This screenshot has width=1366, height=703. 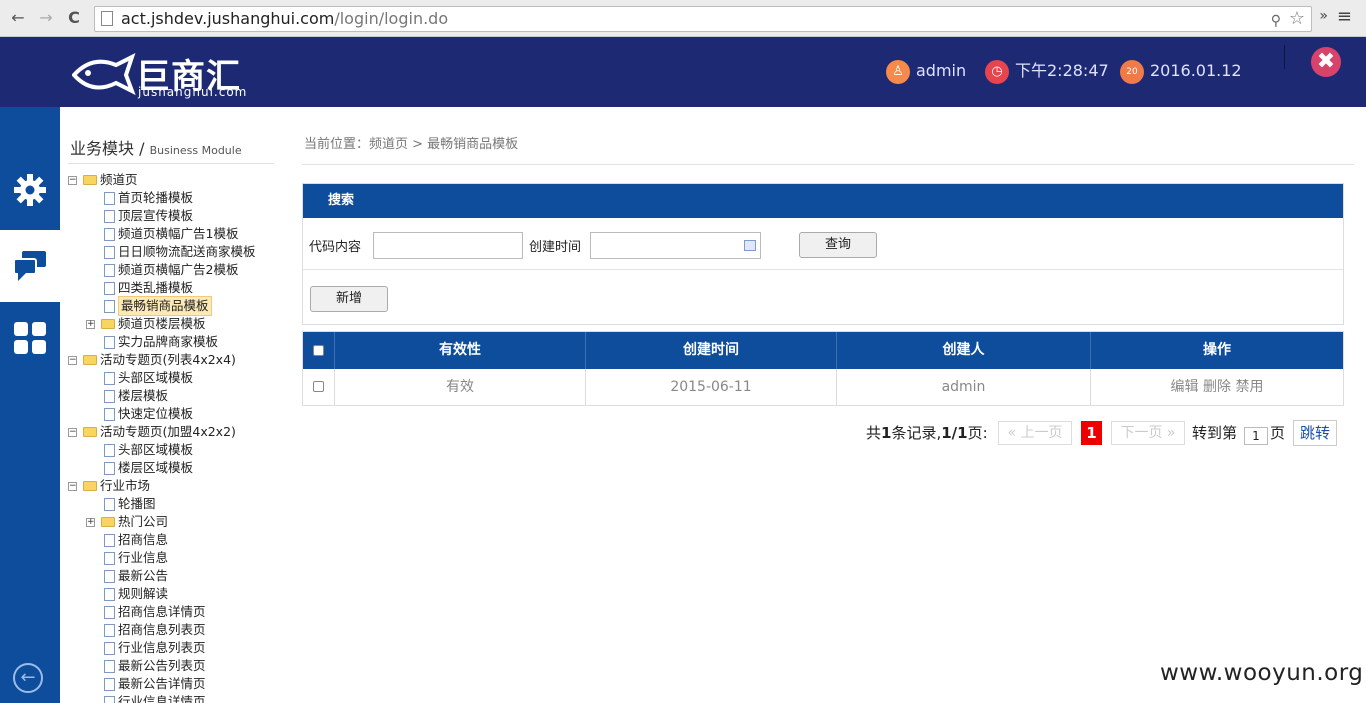 I want to click on tree-item-label: 四类乱播模板, so click(x=155, y=288).